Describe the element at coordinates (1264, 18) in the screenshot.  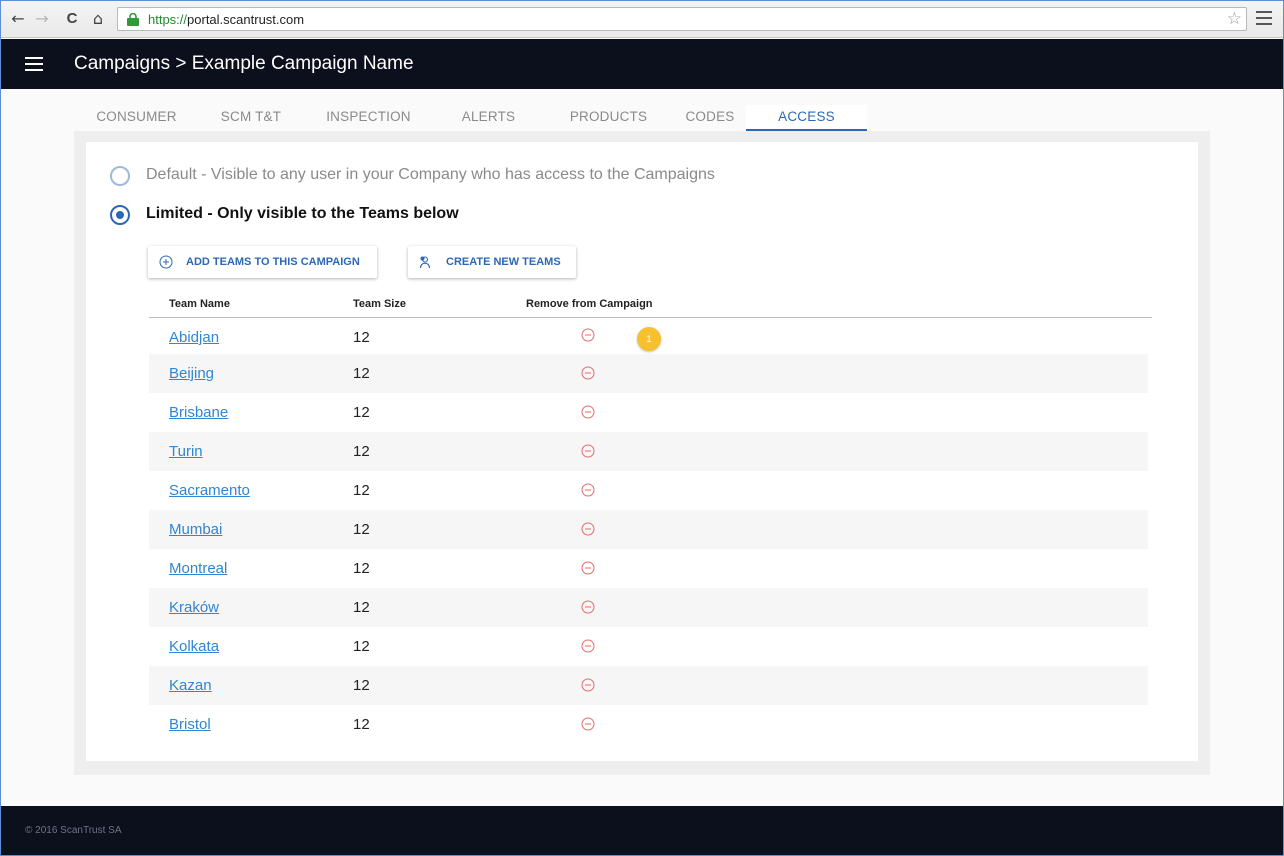
I see `browser-menu-icon` at that location.